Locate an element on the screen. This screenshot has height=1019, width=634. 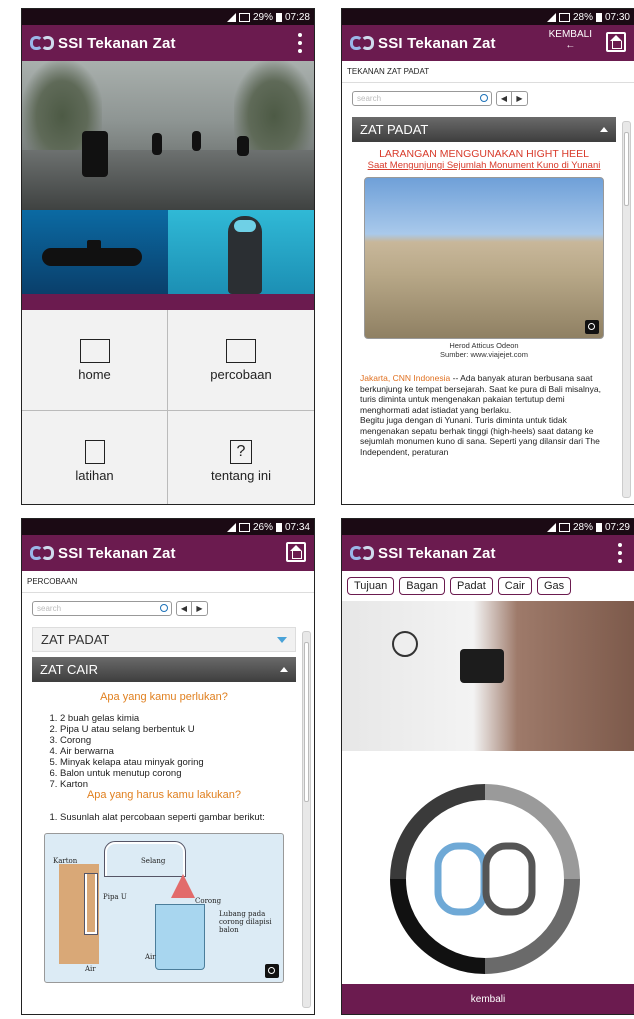
label-karton: Karton is located at coordinates (65, 861).